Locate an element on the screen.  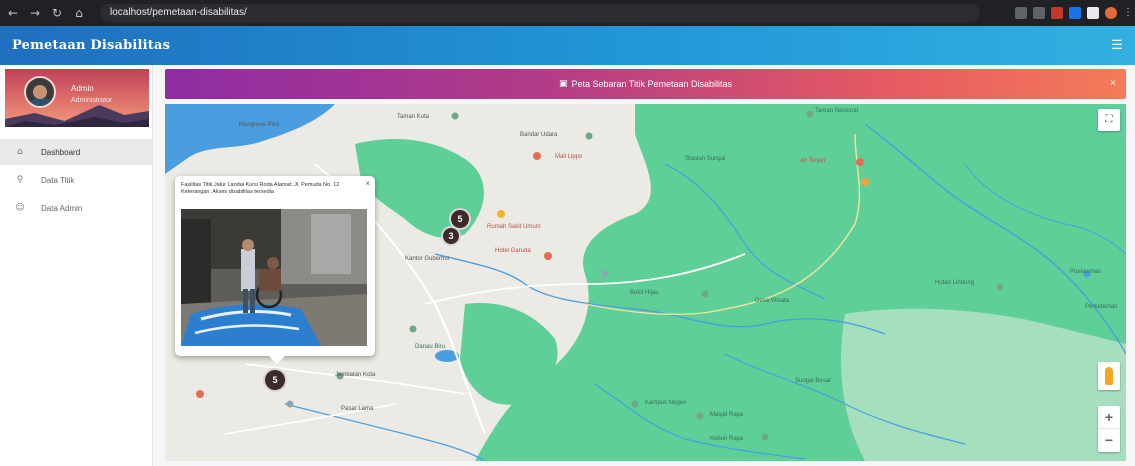
menu-icon: ☰ is located at coordinates (1117, 45).